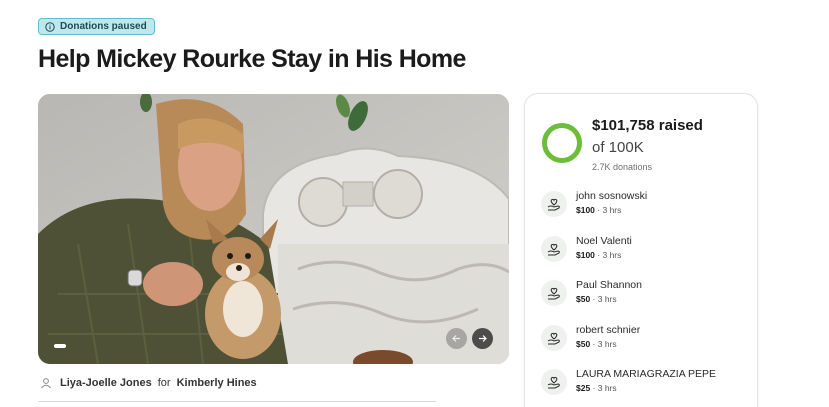 This screenshot has width=829, height=407. I want to click on donor-name: Paul Shannon, so click(609, 285).